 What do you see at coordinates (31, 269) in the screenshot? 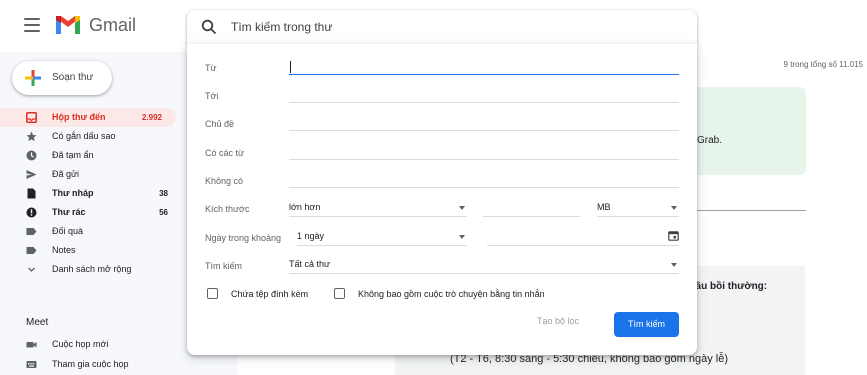
I see `chevron-down-icon` at bounding box center [31, 269].